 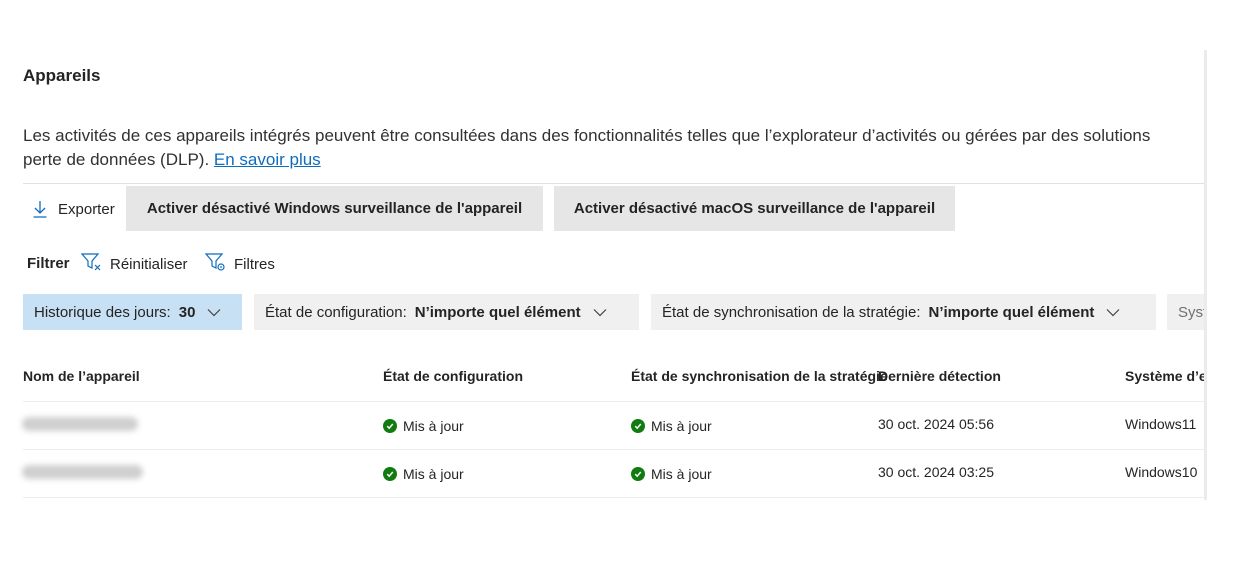 I want to click on config-state-filter-label: État de configuration:, so click(x=336, y=312).